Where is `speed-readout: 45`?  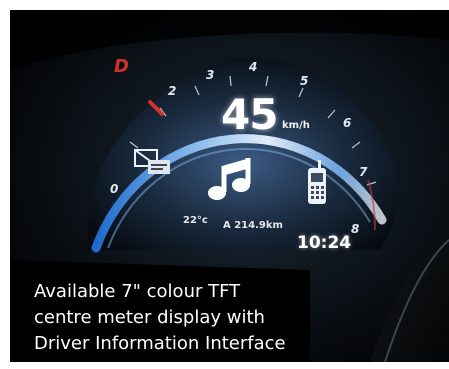
speed-readout: 45 is located at coordinates (249, 114).